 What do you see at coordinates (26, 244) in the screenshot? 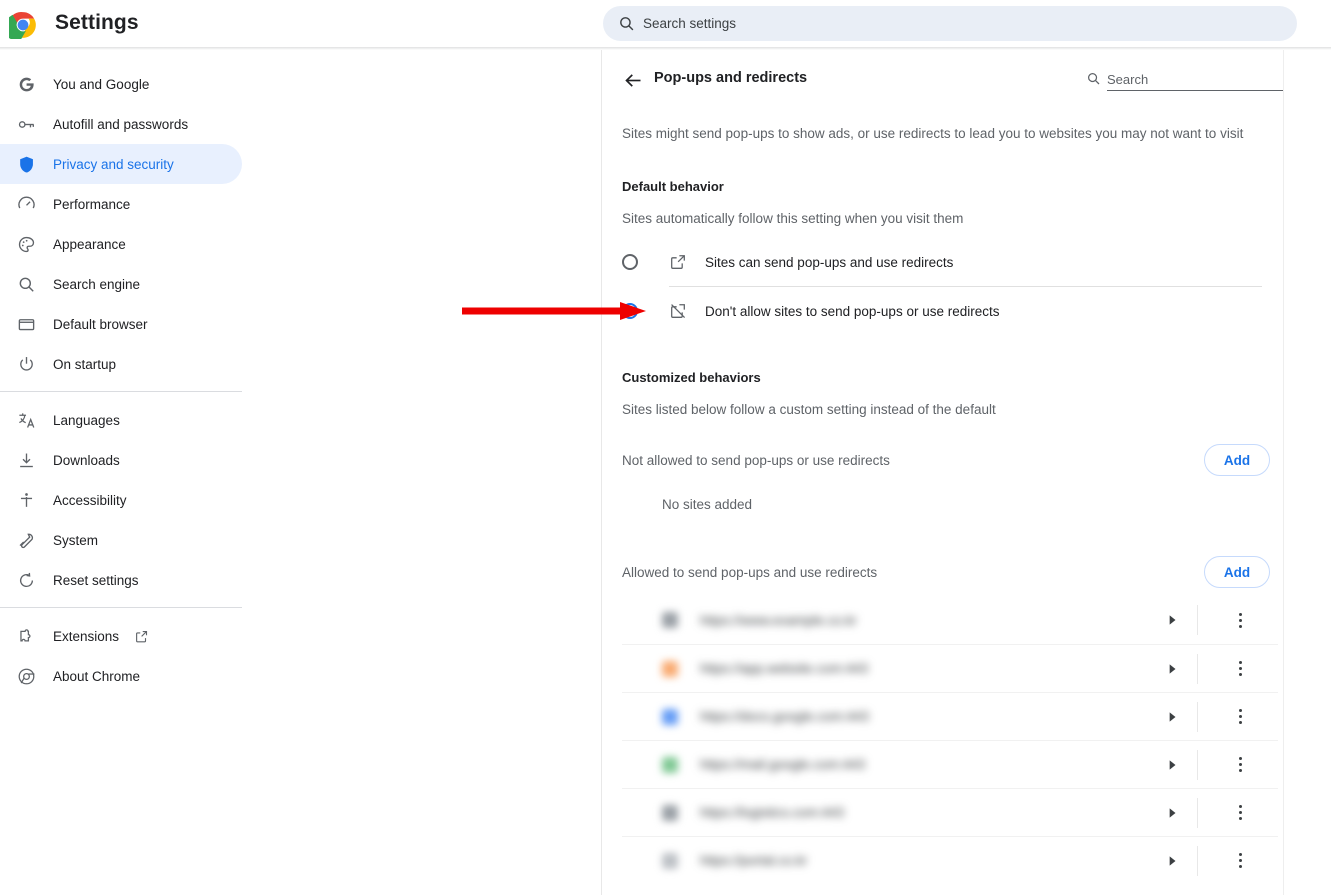
I see `palette-icon` at bounding box center [26, 244].